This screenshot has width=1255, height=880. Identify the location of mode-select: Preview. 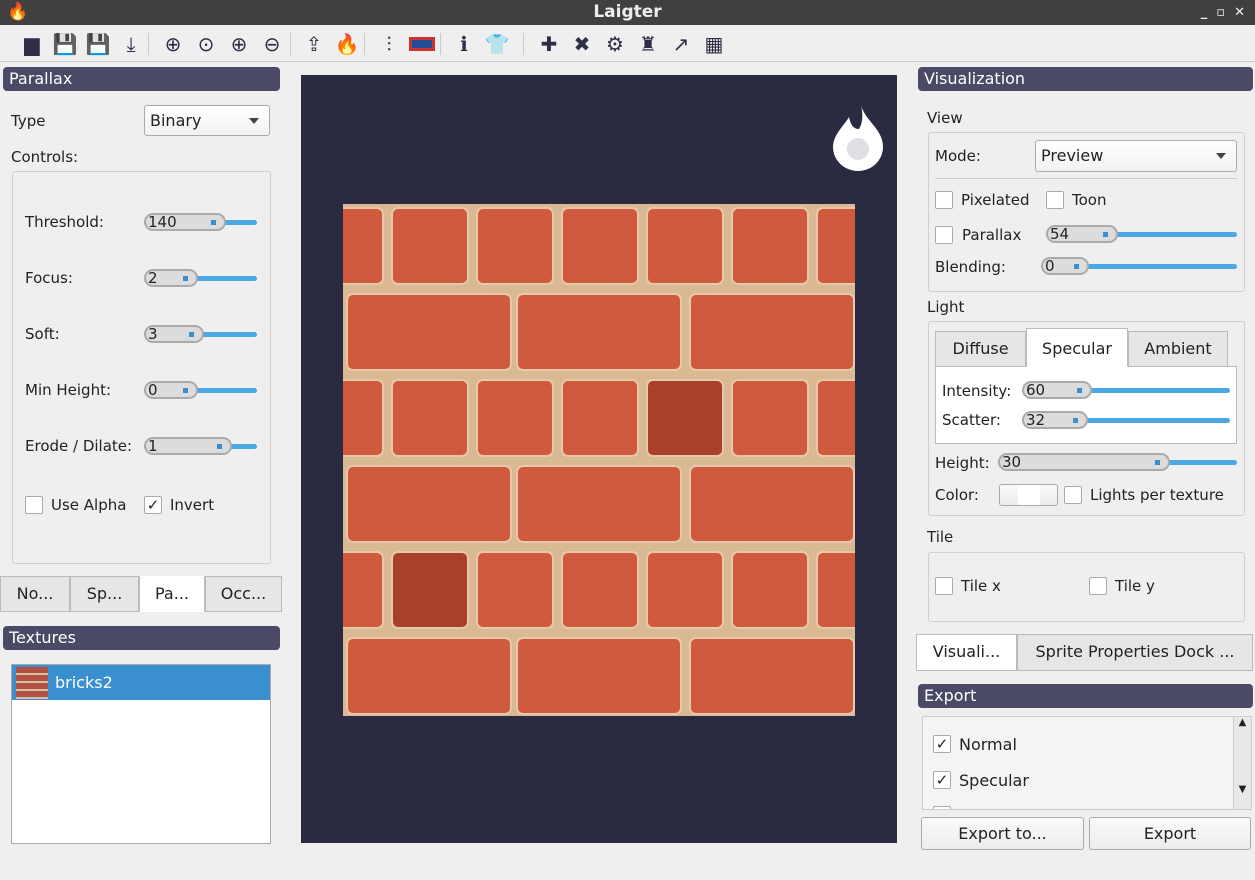
(1136, 156).